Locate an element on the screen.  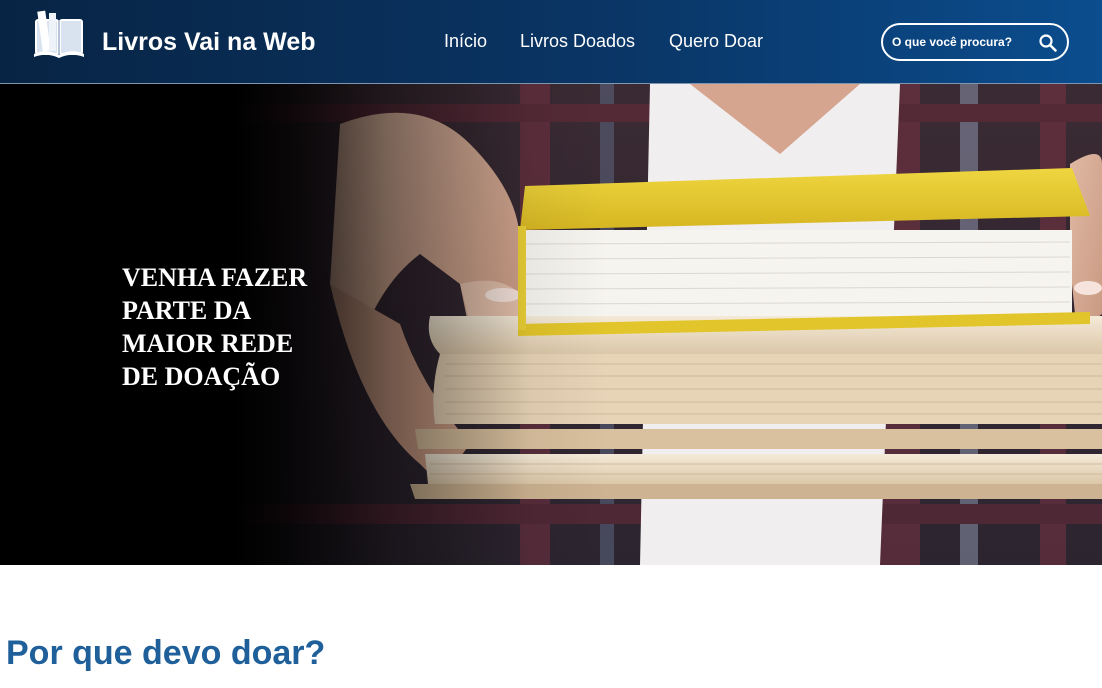
nav-inicio: Início is located at coordinates (465, 41).